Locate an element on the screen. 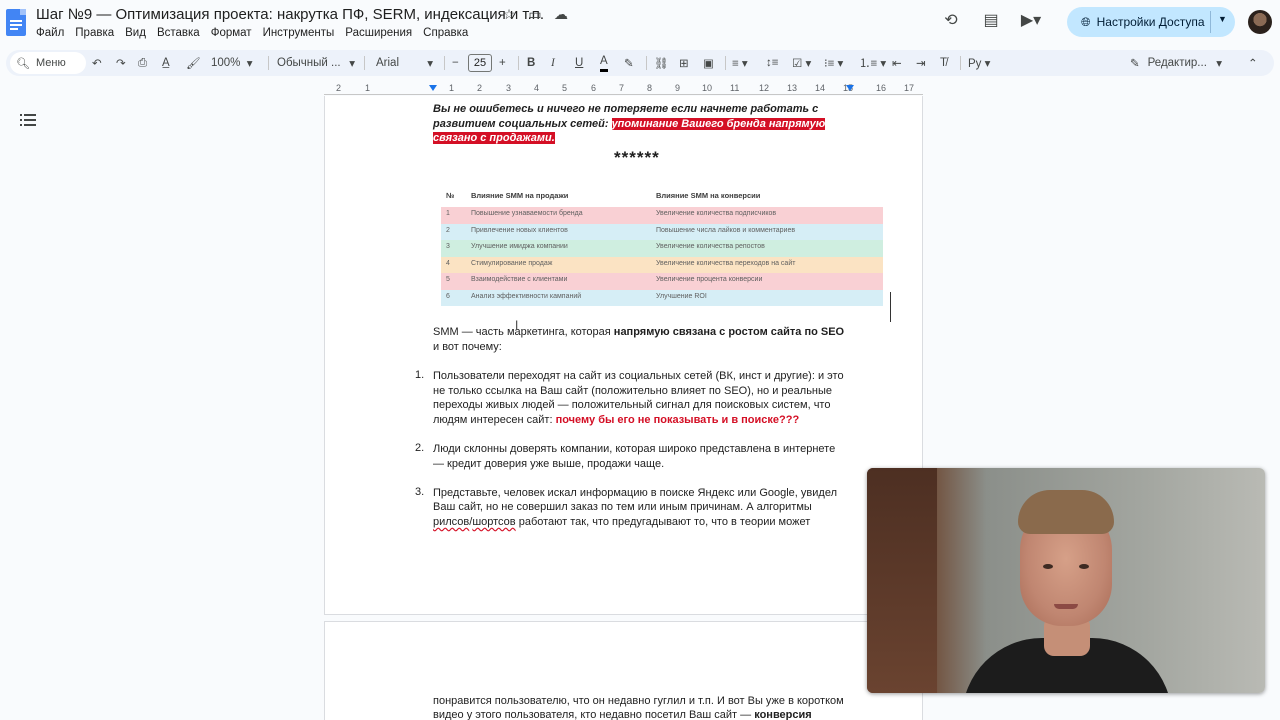 Image resolution: width=1280 pixels, height=720 pixels. menu-edit: Правка is located at coordinates (94, 33).